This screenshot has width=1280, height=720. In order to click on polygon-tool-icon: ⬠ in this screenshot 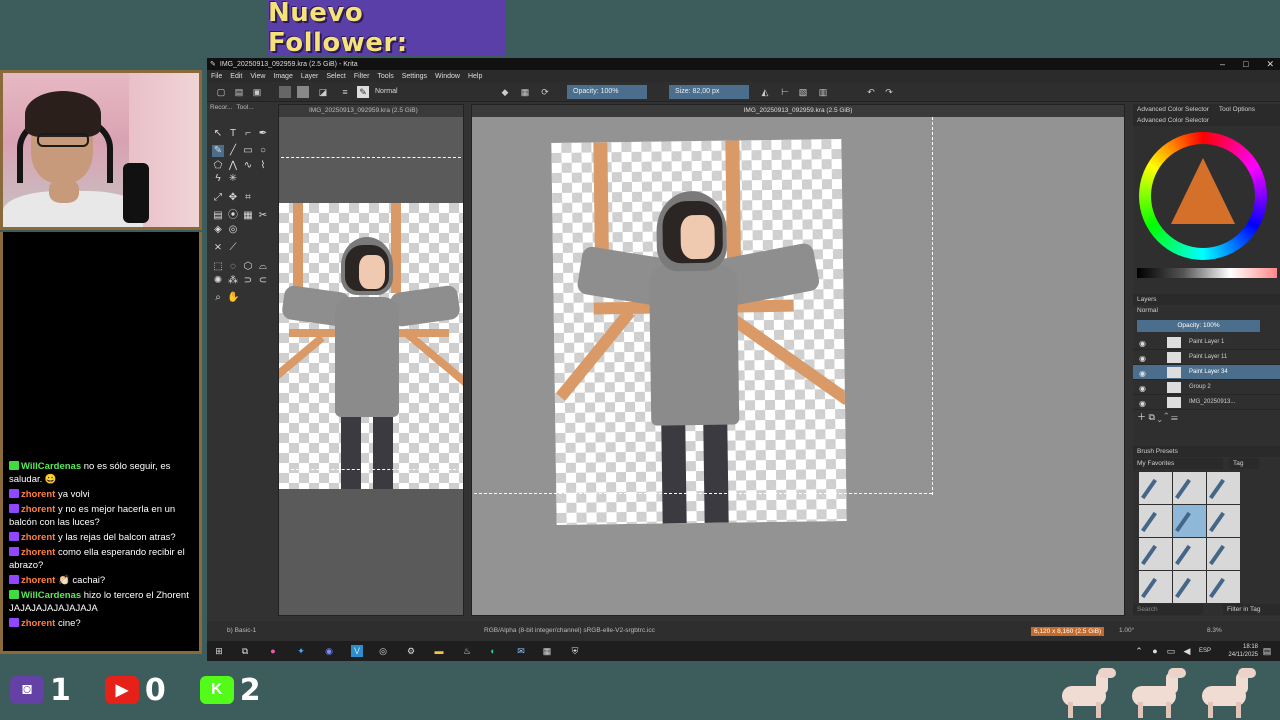, I will do `click(218, 166)`.